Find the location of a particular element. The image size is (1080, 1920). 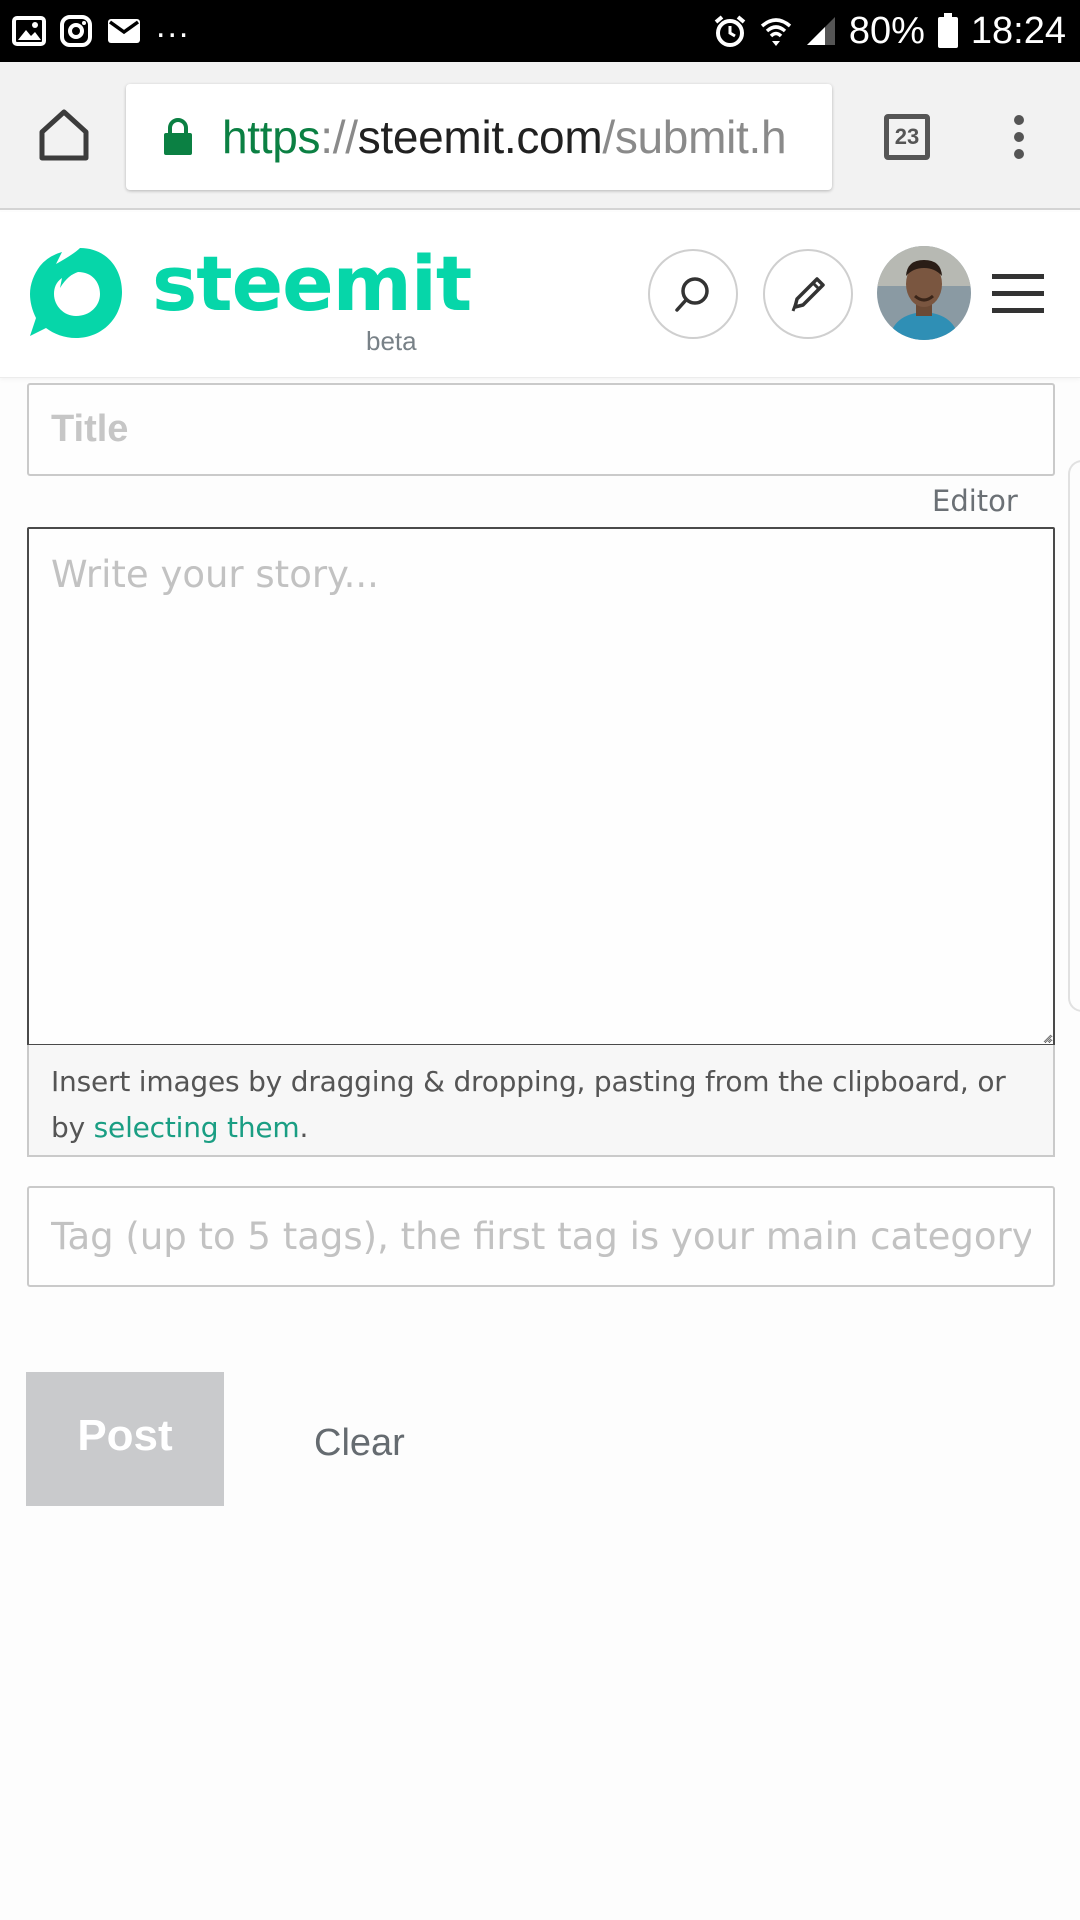

avatar-image is located at coordinates (924, 293).